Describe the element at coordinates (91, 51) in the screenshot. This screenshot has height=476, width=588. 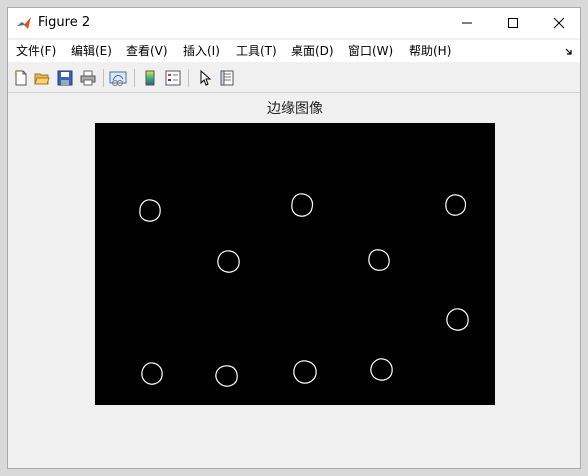
I see `menu-edit: 编辑(E)` at that location.